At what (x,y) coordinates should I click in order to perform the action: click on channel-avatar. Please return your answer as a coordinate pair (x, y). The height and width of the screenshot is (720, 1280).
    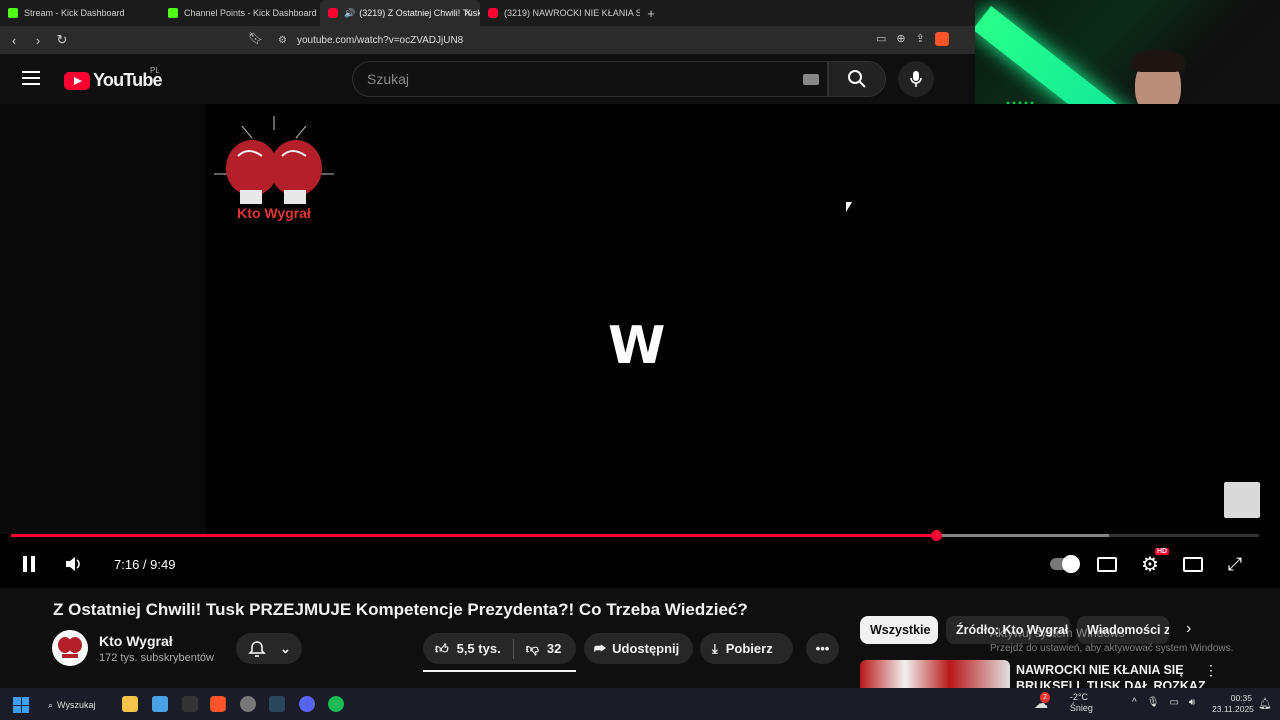
    Looking at the image, I should click on (70, 648).